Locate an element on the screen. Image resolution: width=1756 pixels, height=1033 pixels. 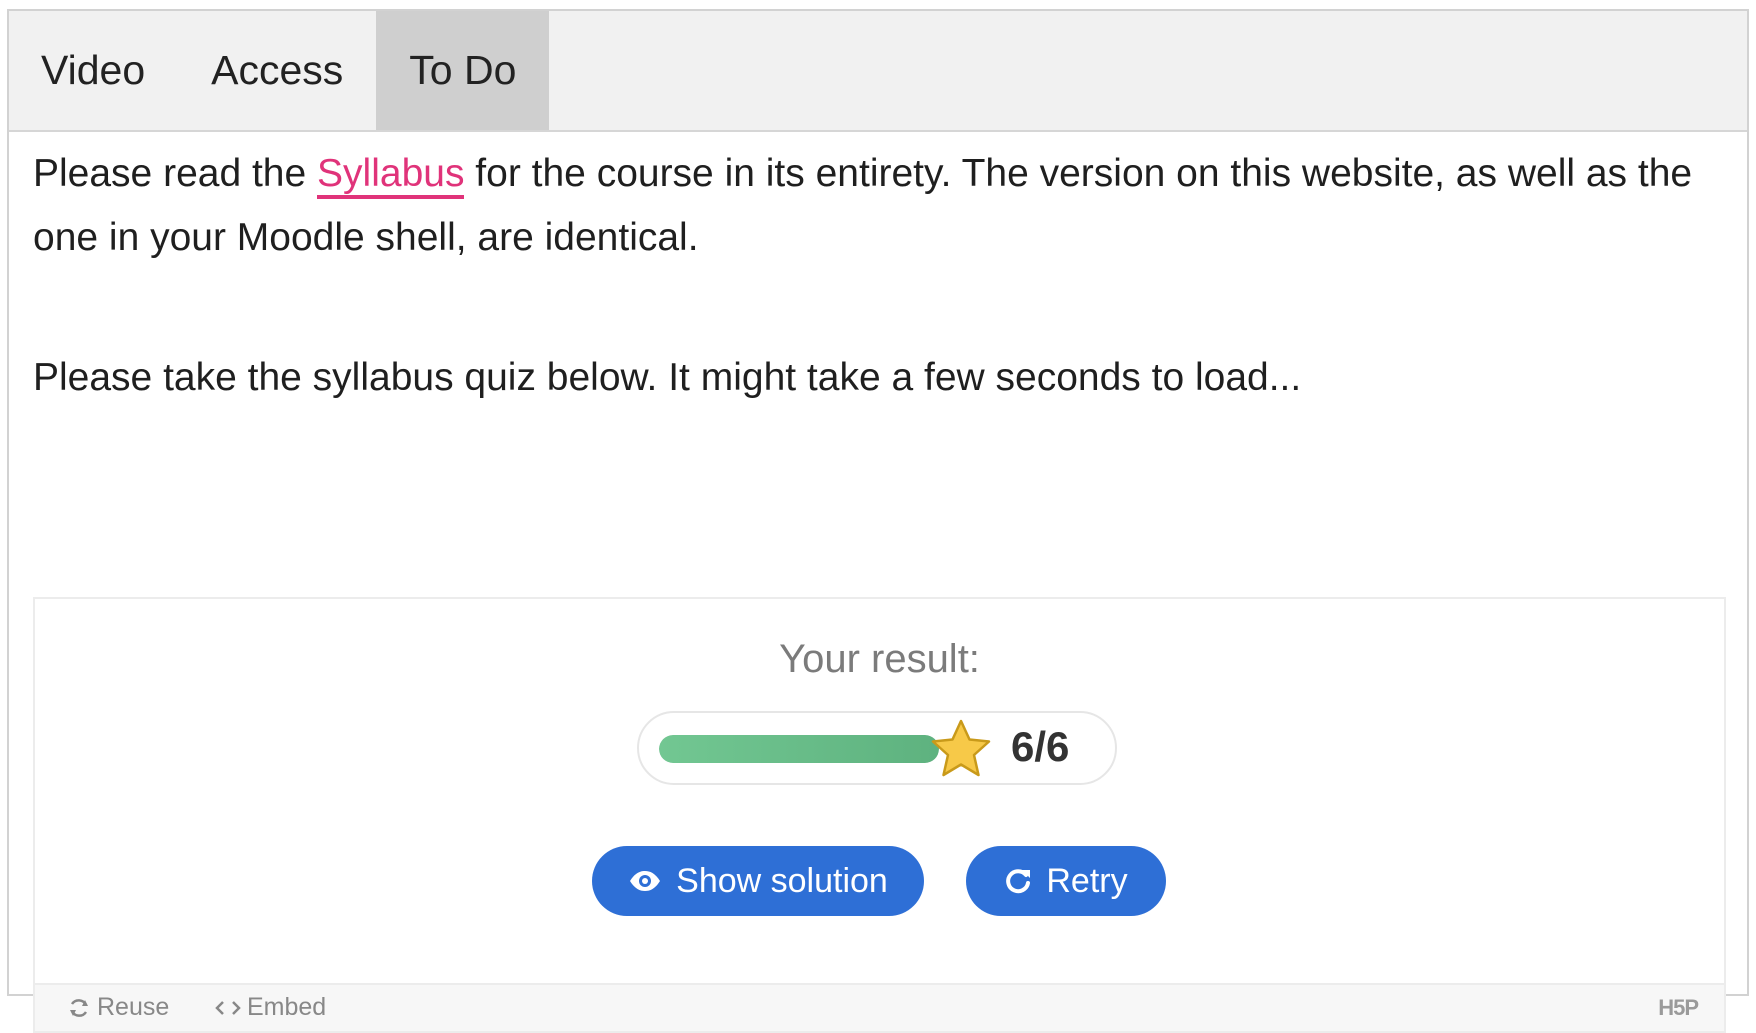
h5p-footer: Reuse Embed H5P is located at coordinates (879, 1007).